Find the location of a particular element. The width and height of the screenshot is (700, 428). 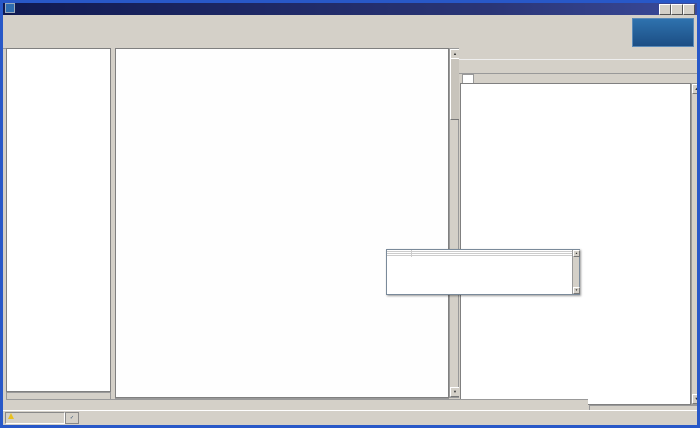

close-button is located at coordinates (689, 9).